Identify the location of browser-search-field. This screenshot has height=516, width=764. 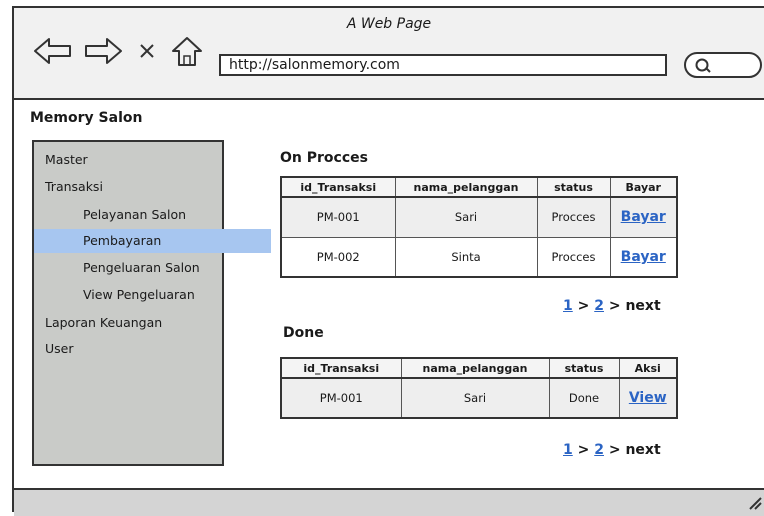
(723, 65).